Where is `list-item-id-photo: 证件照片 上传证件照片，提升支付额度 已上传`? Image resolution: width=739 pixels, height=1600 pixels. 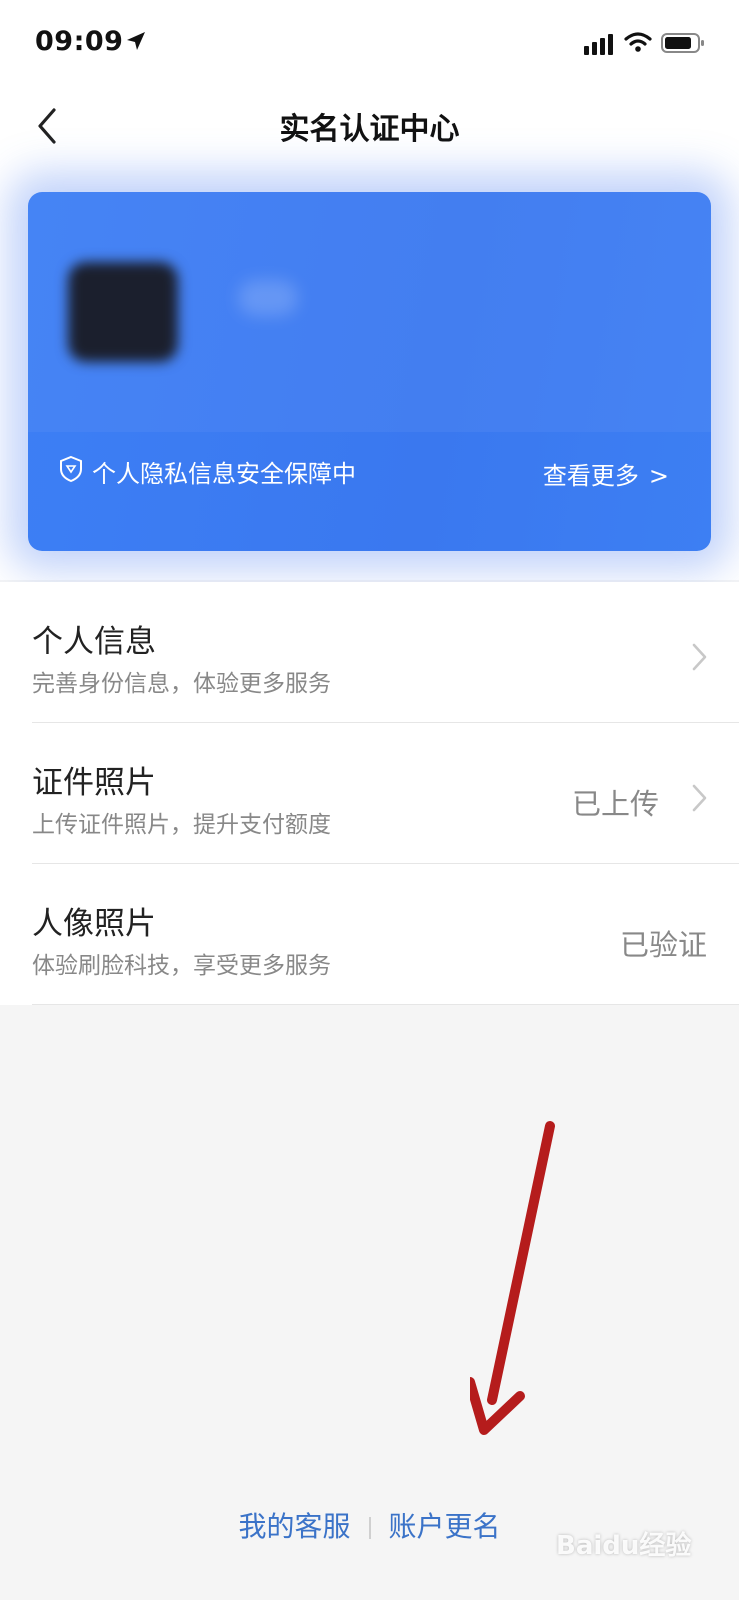 list-item-id-photo: 证件照片 上传证件照片，提升支付额度 已上传 is located at coordinates (369, 793).